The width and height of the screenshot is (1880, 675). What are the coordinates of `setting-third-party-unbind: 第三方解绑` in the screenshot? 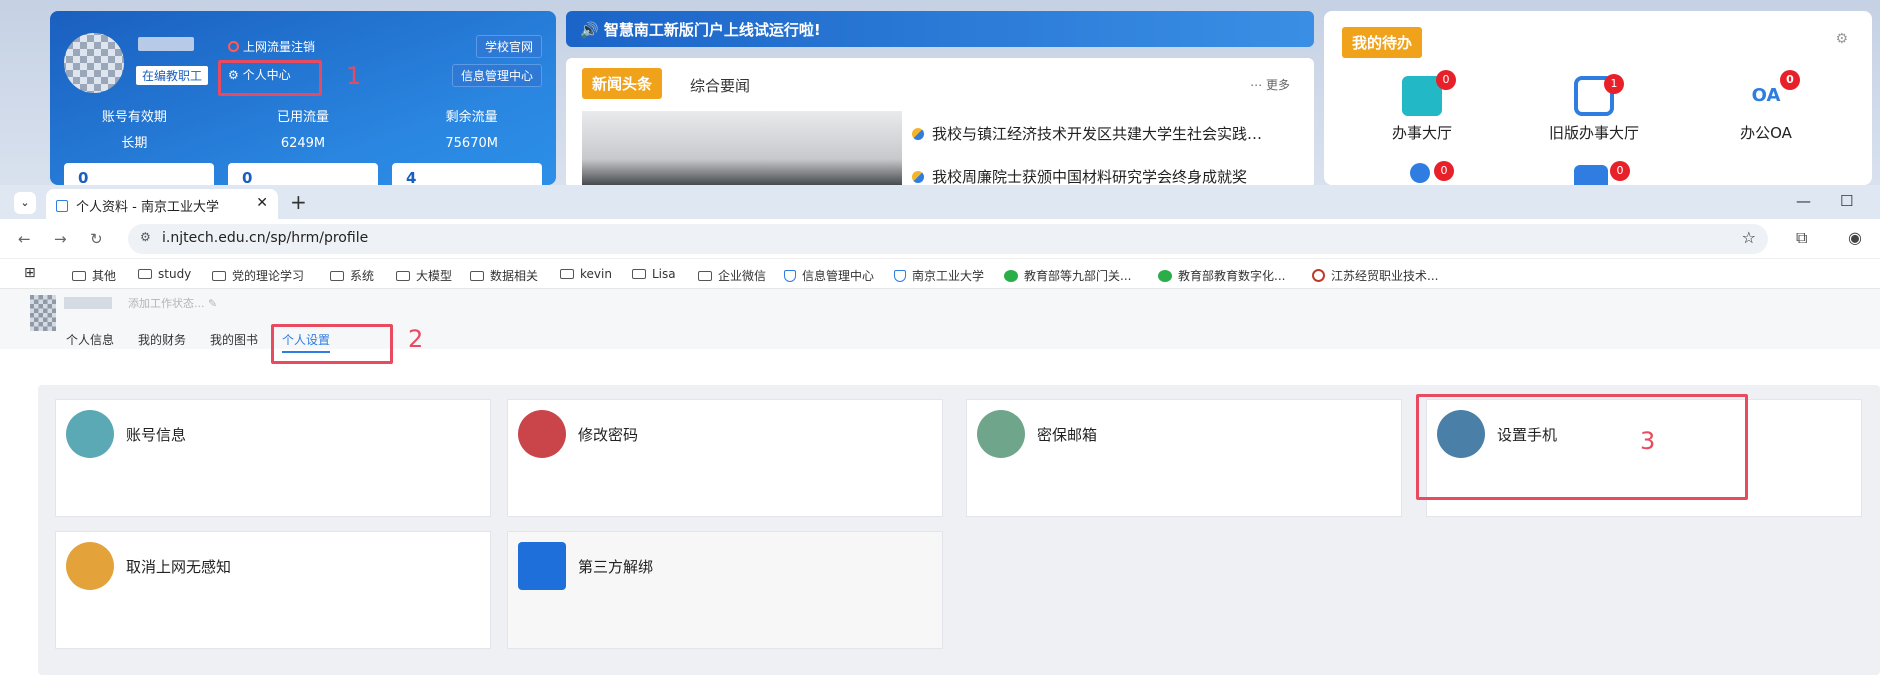 It's located at (725, 590).